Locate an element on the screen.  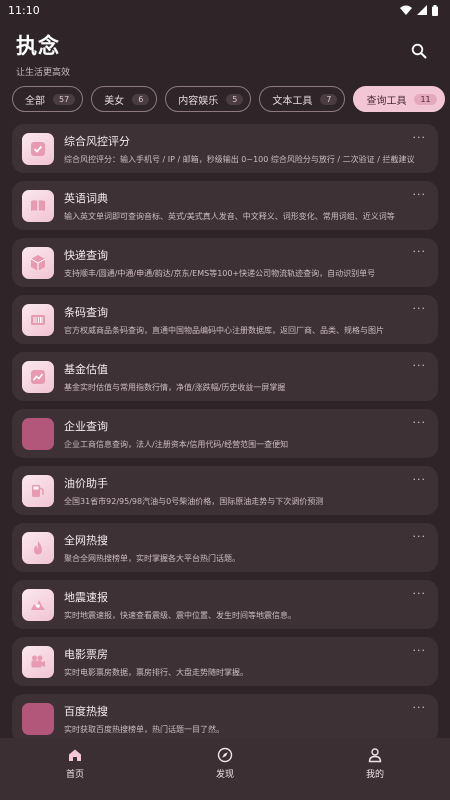
tool-title: 企业查询 is located at coordinates (86, 426).